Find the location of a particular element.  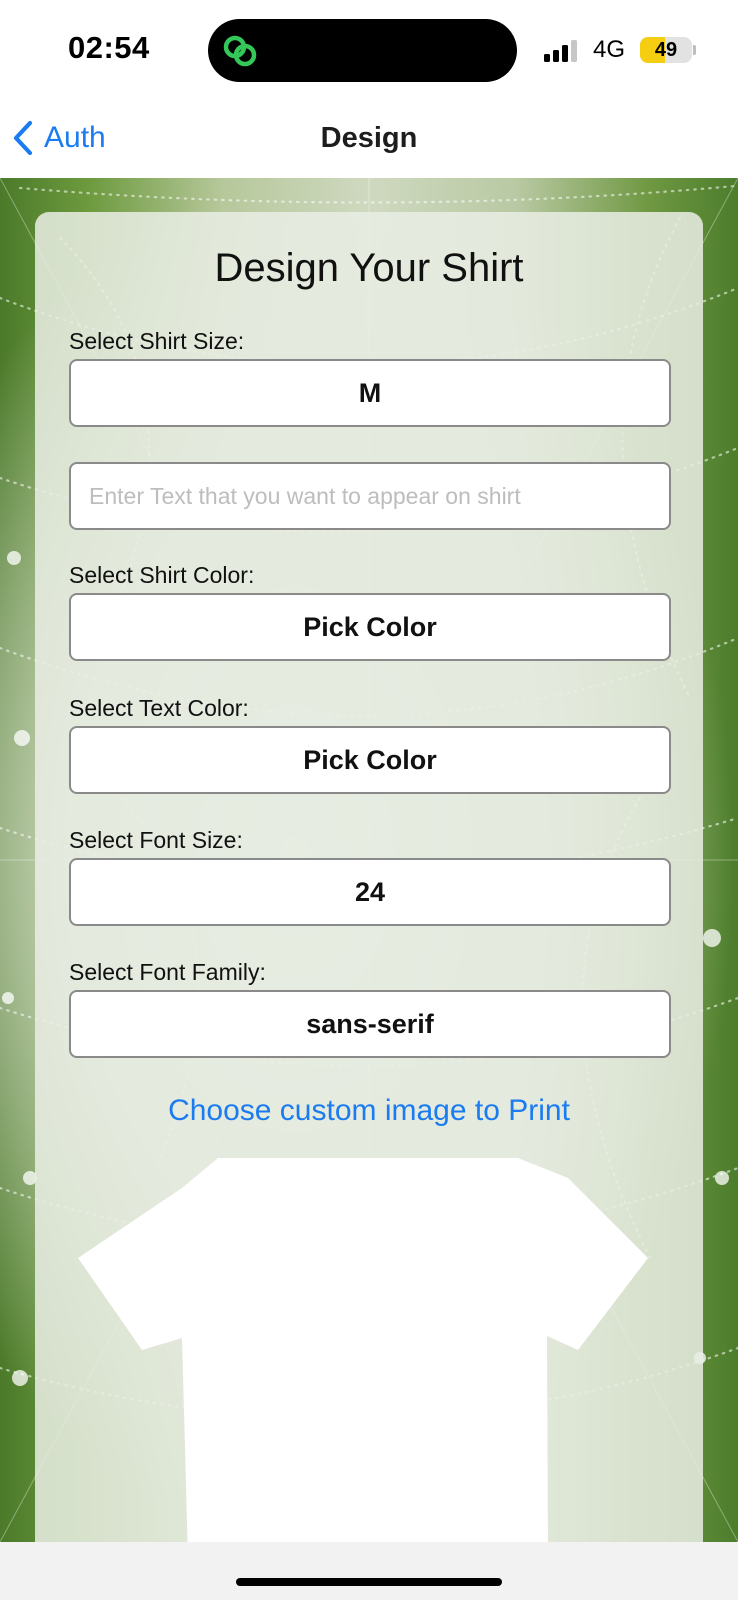

battery-percent: 49 is located at coordinates (666, 50).